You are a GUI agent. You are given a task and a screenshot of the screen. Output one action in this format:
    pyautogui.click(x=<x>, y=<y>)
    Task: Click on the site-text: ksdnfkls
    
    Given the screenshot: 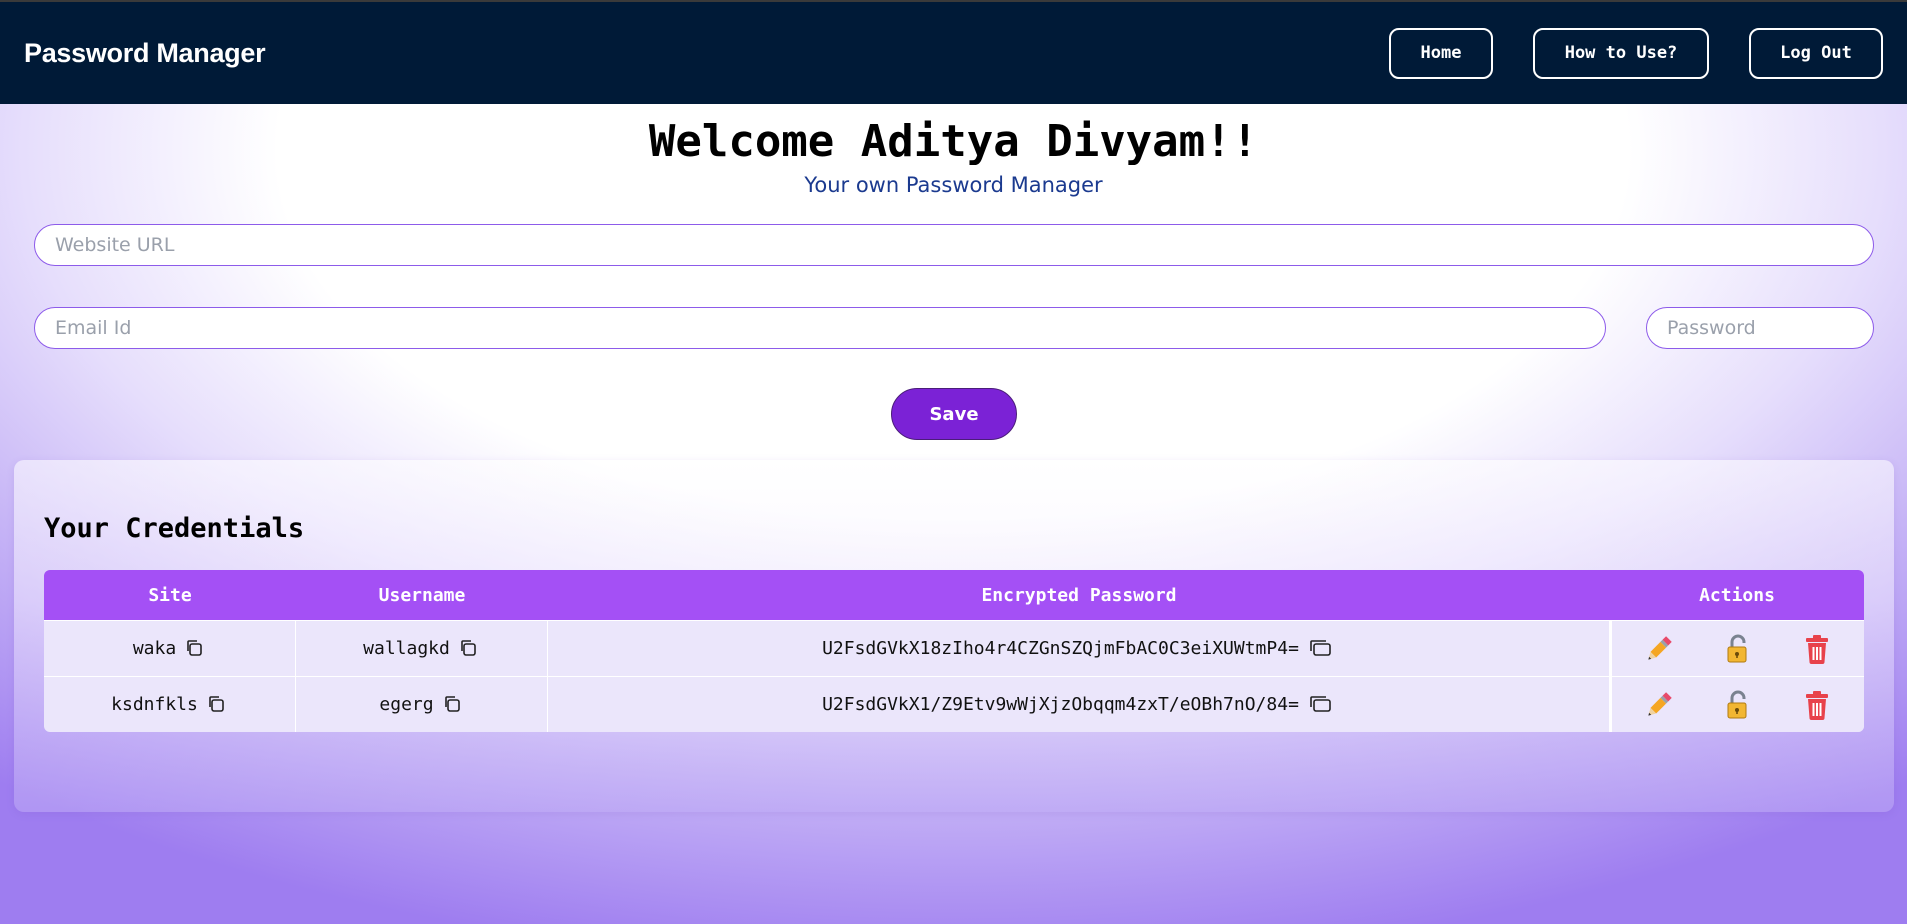 What is the action you would take?
    pyautogui.click(x=154, y=704)
    